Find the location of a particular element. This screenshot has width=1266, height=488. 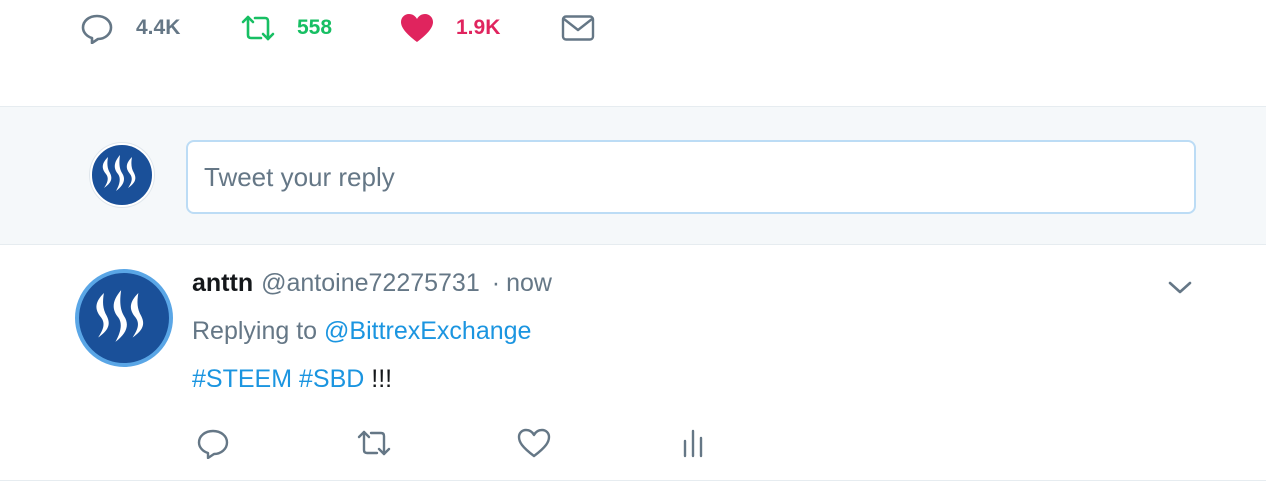

mention-link: @BittrexExchange is located at coordinates (427, 331).